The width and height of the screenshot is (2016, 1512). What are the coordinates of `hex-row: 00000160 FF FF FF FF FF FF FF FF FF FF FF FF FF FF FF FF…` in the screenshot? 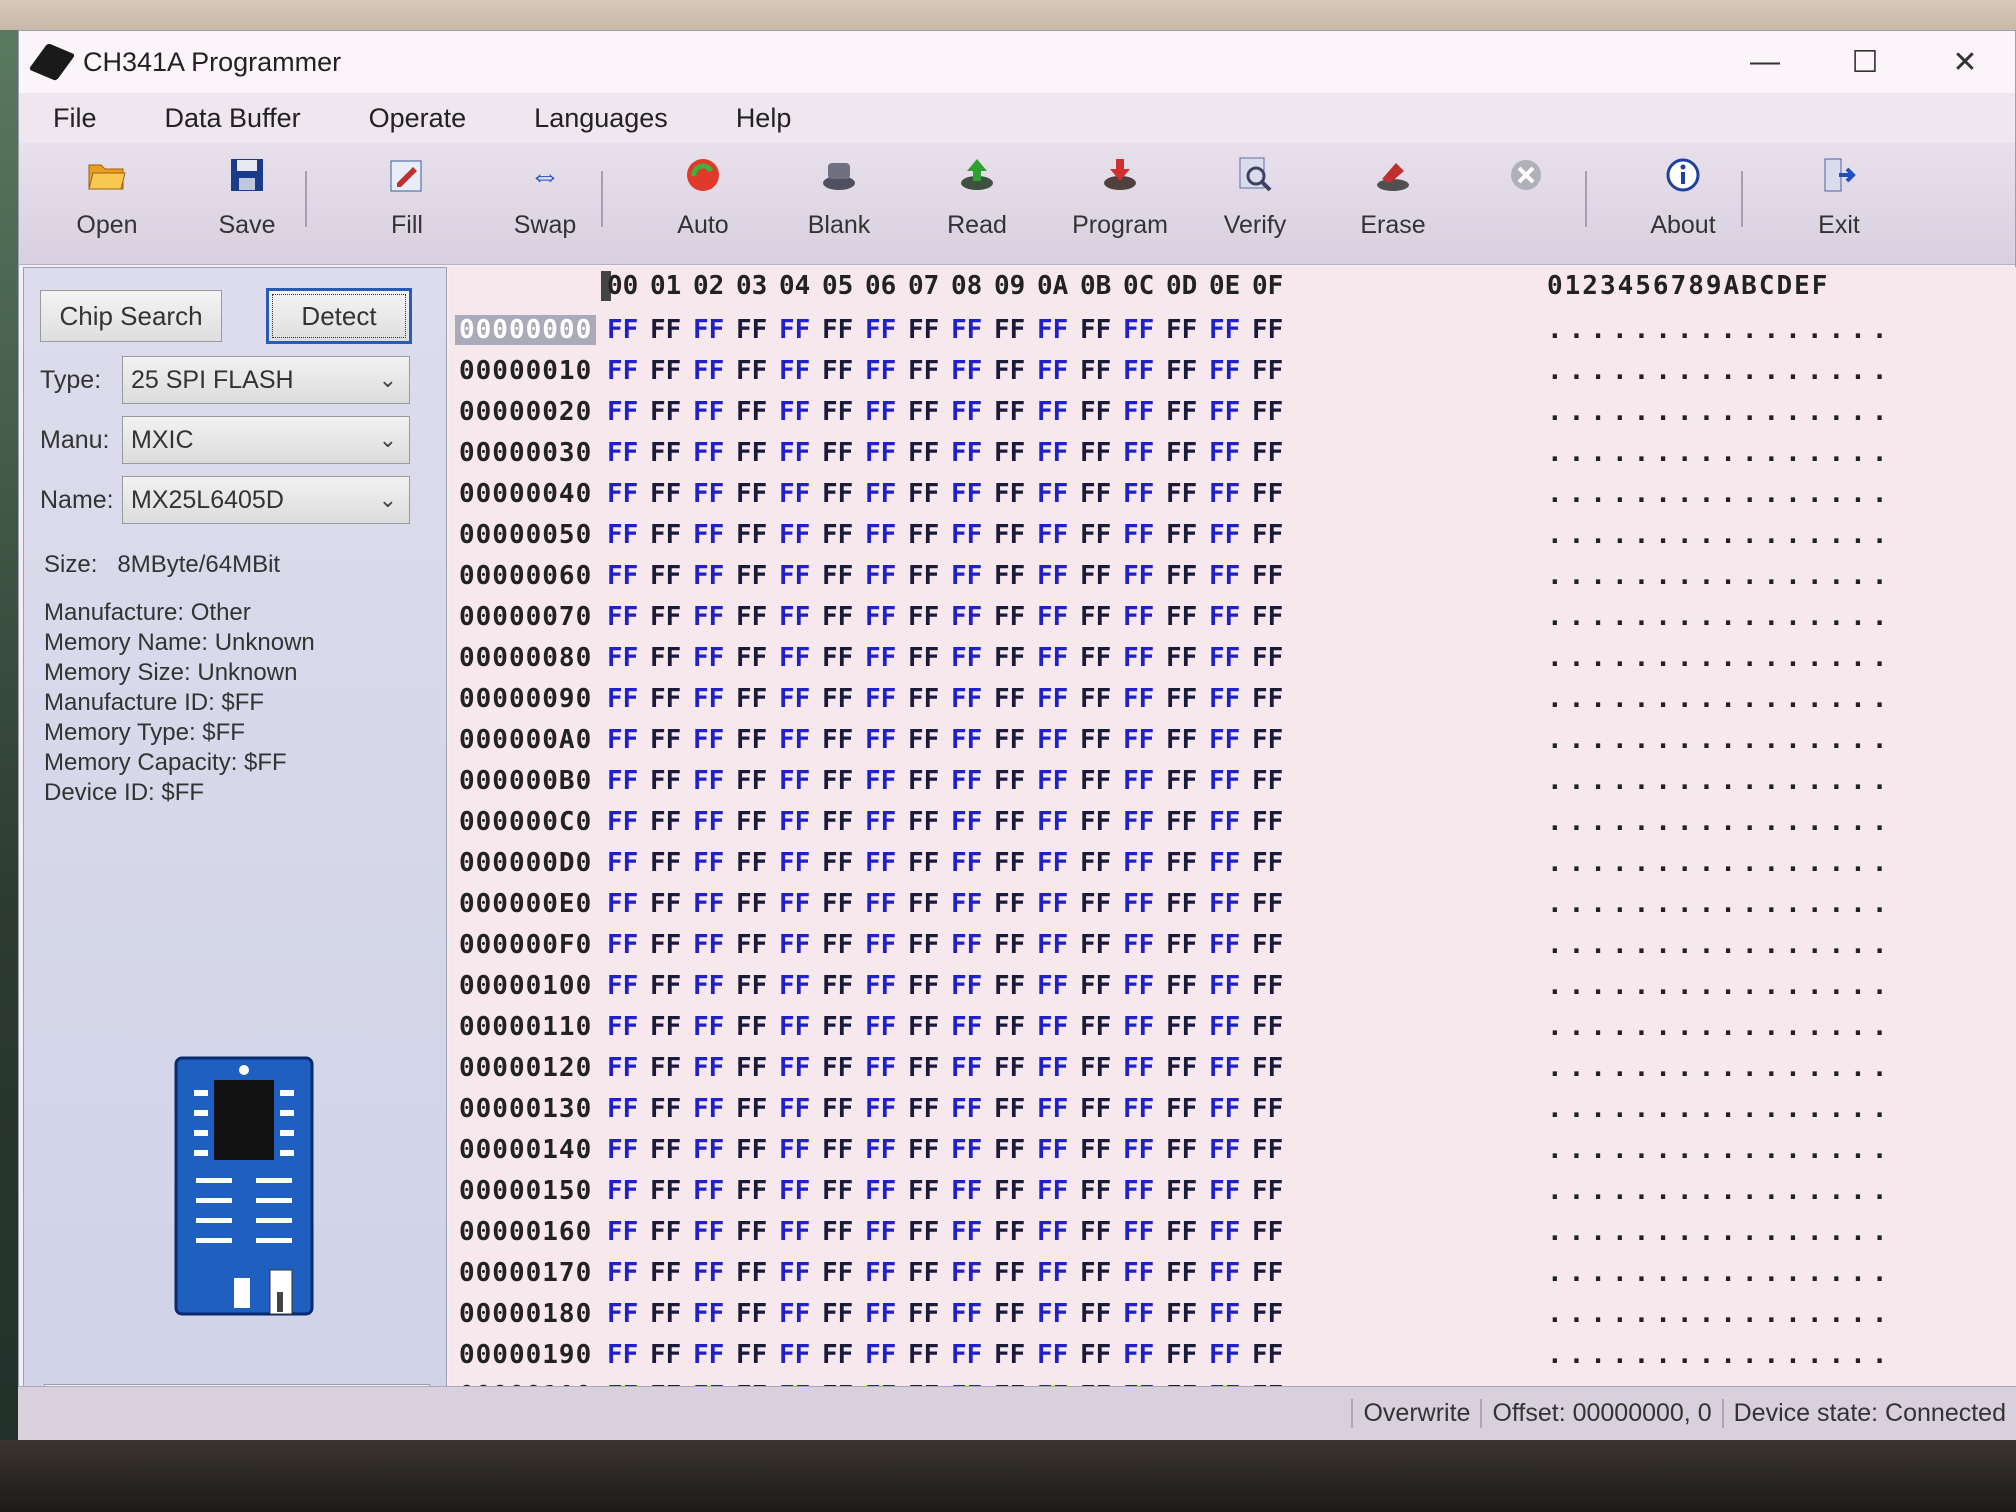 It's located at (1232, 1233).